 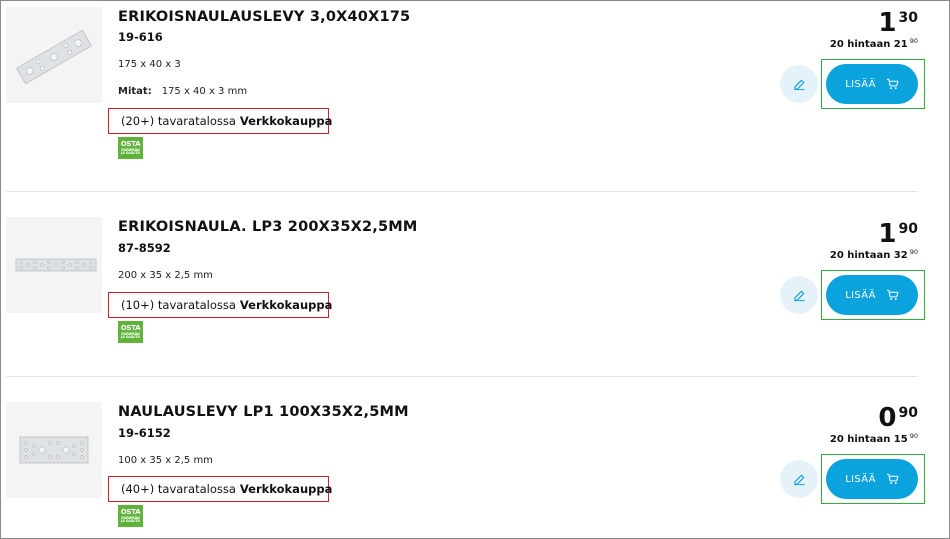 I want to click on product-sku: 19-6152, so click(x=144, y=433).